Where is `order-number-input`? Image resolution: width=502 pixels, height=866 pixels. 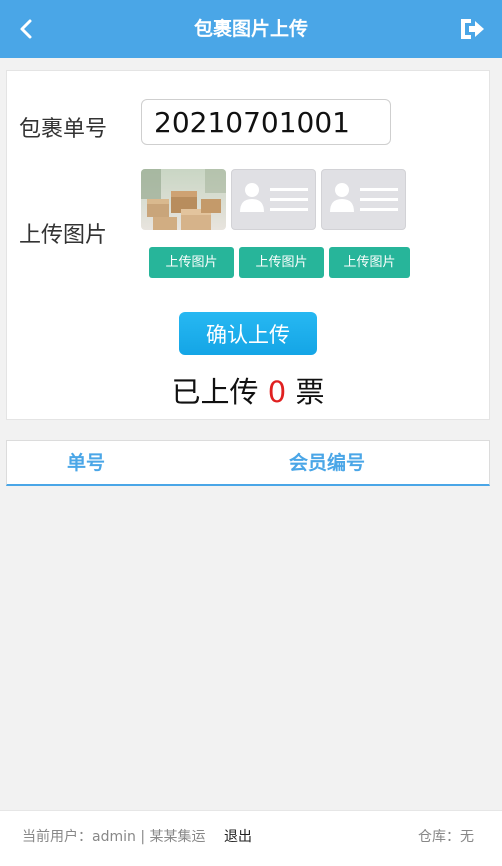
order-number-input is located at coordinates (266, 122).